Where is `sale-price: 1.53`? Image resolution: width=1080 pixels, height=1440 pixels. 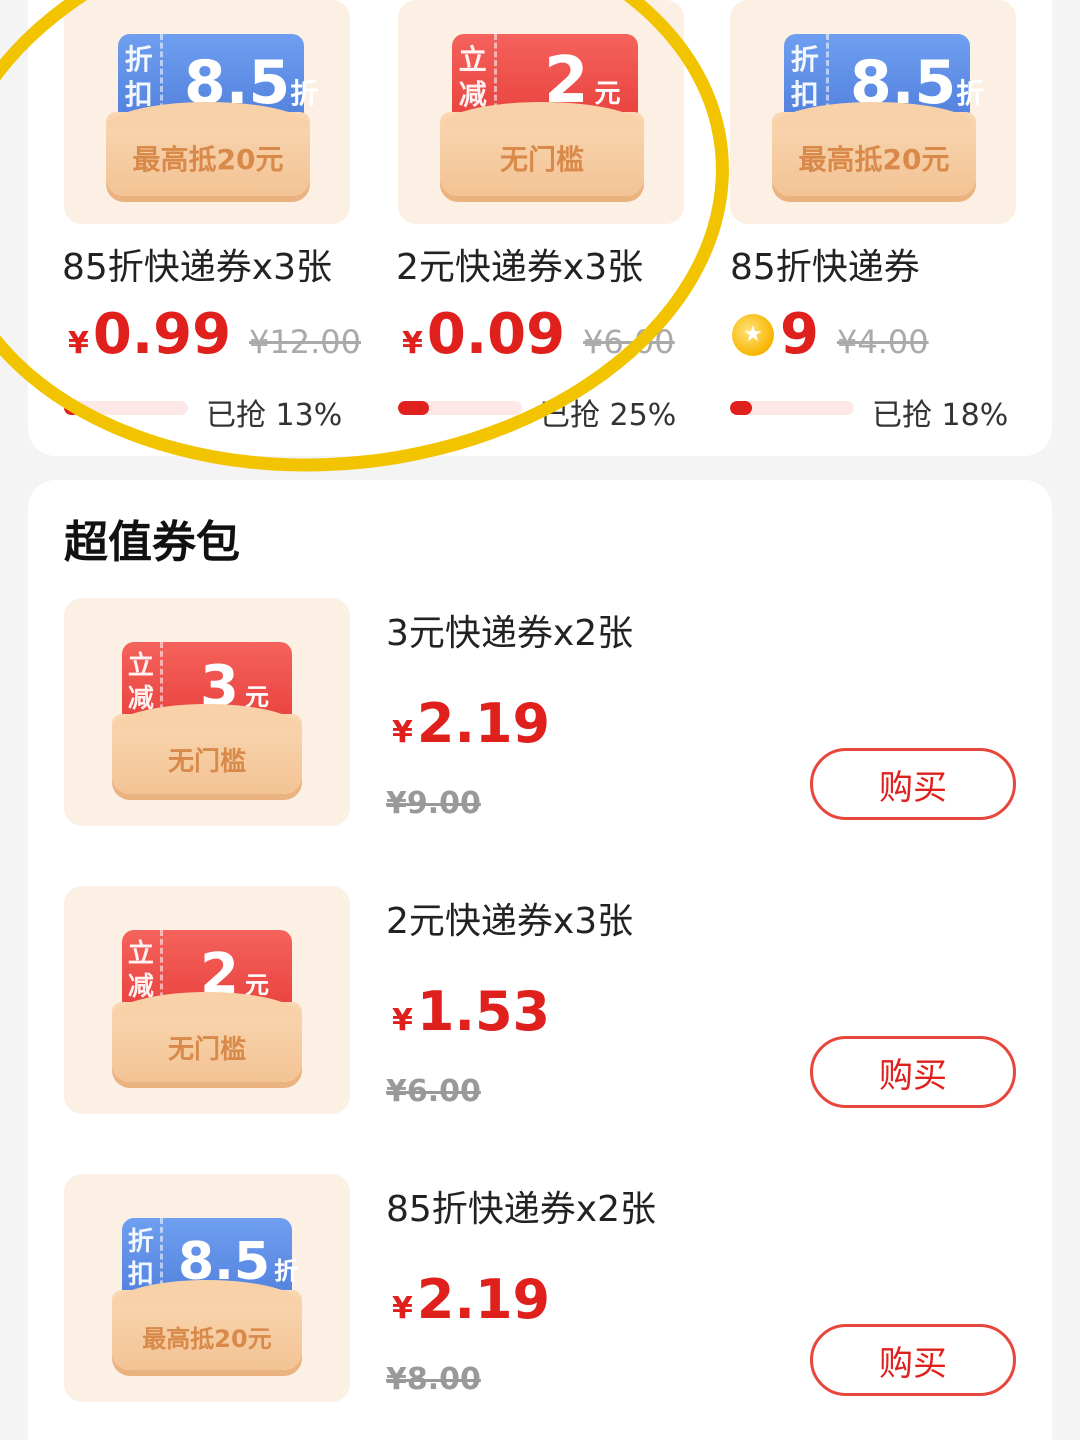 sale-price: 1.53 is located at coordinates (483, 1011).